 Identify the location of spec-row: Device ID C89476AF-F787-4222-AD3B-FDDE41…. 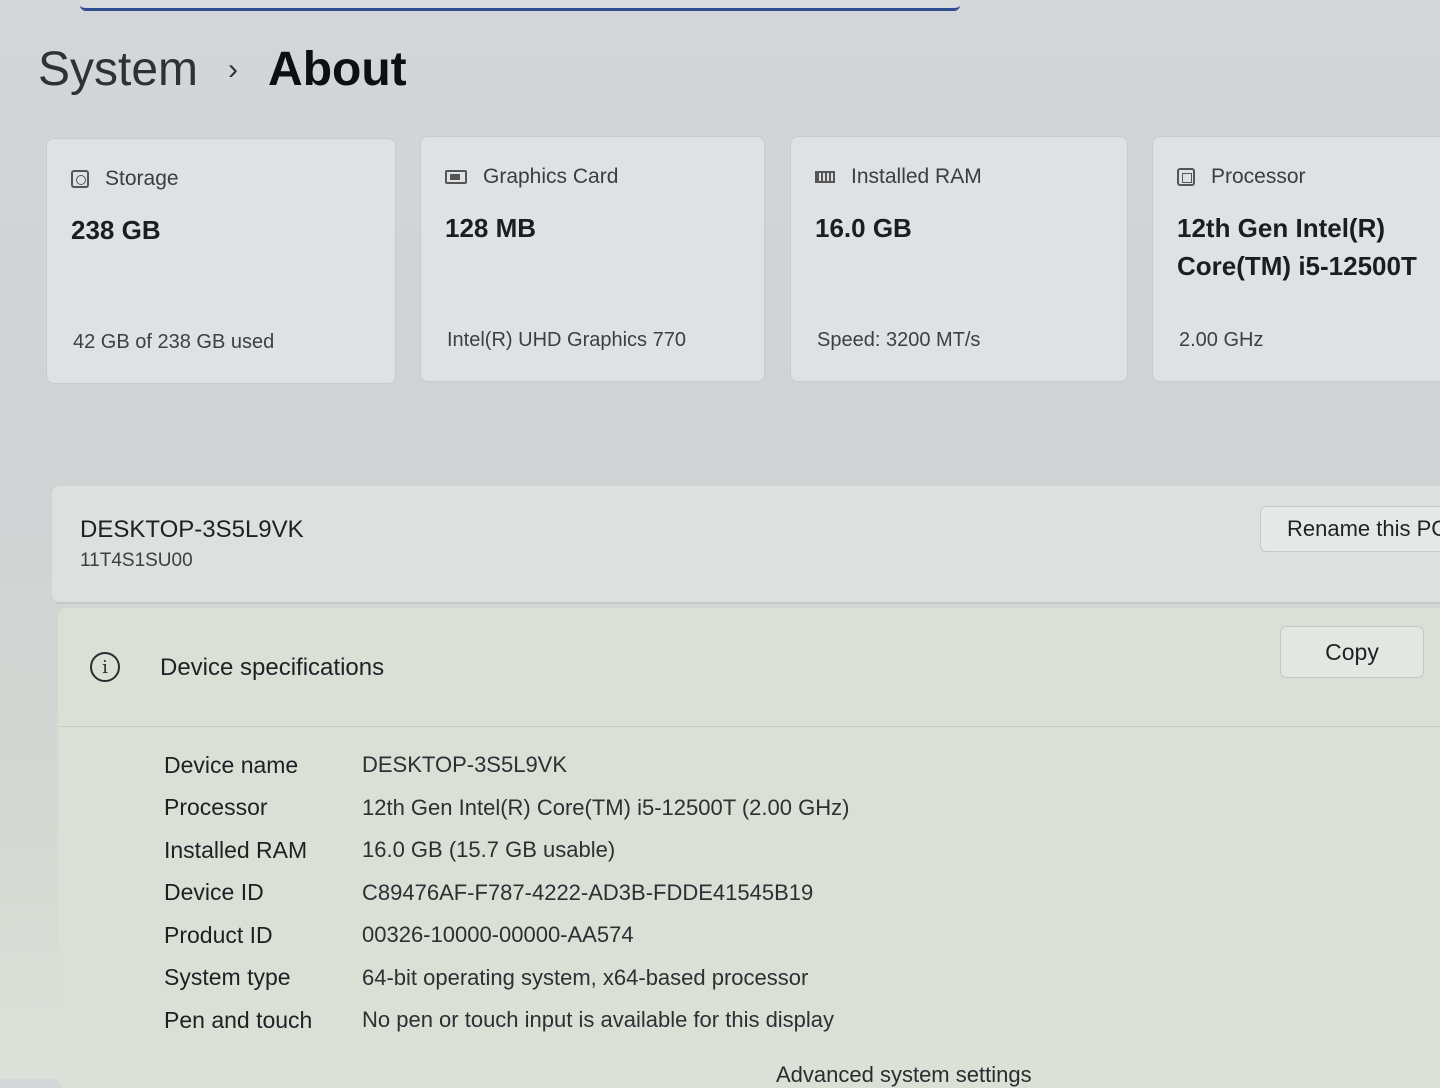
(506, 893).